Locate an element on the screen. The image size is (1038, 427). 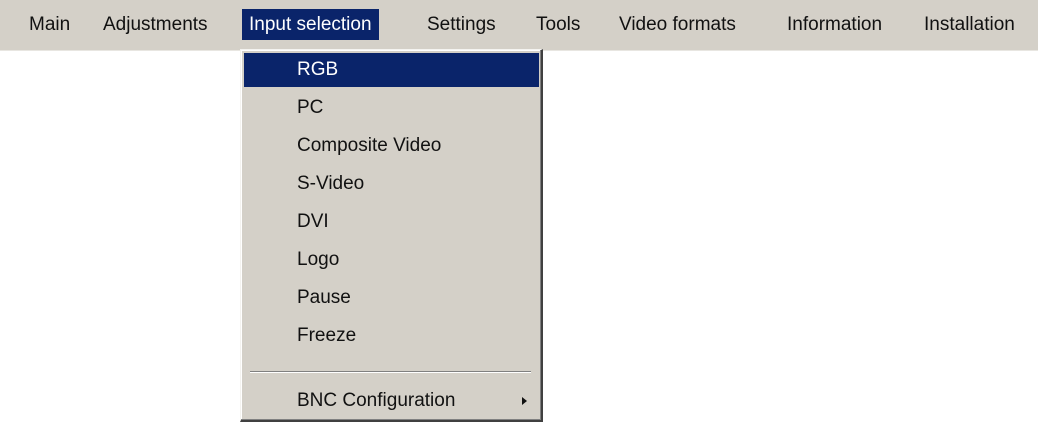
menu-input-selection: Input selection is located at coordinates (310, 24).